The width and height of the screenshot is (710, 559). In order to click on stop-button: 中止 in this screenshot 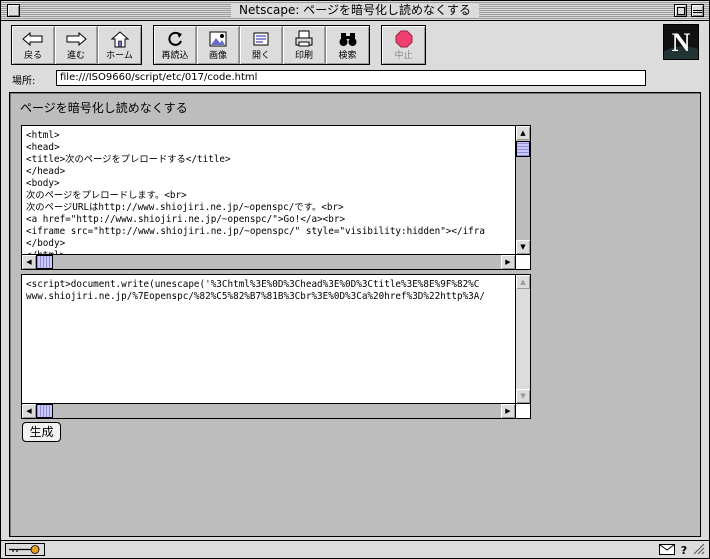, I will do `click(403, 45)`.